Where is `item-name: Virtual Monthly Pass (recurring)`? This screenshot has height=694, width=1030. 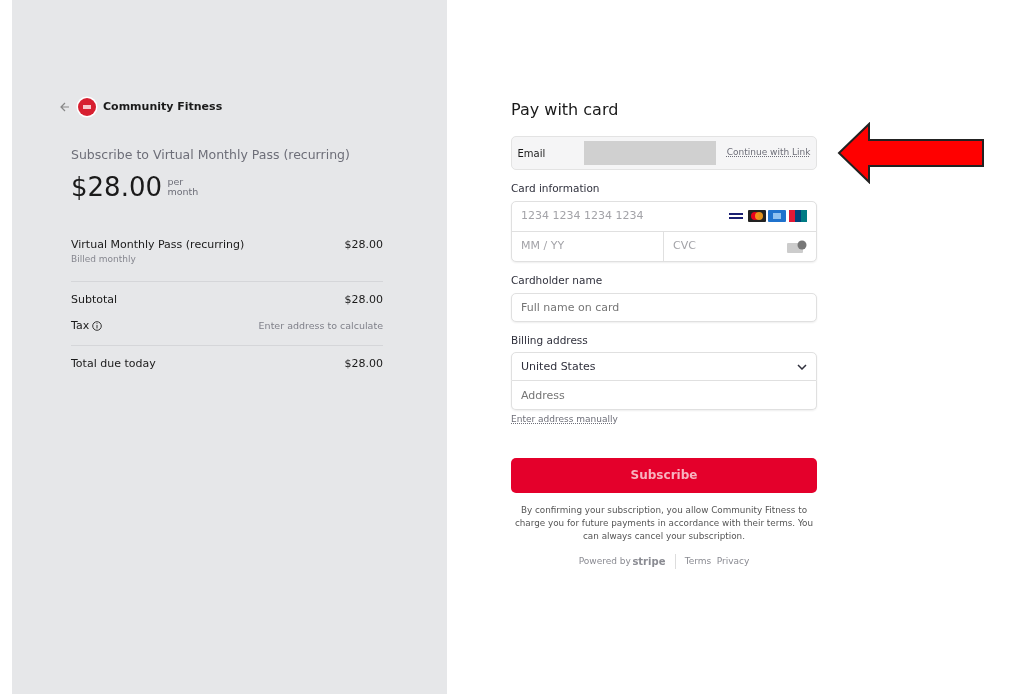 item-name: Virtual Monthly Pass (recurring) is located at coordinates (158, 244).